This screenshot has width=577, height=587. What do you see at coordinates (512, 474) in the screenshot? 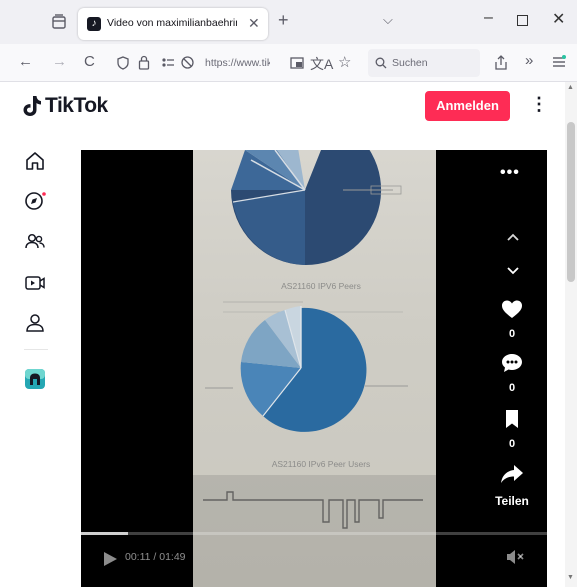
I see `share-arrow-icon` at bounding box center [512, 474].